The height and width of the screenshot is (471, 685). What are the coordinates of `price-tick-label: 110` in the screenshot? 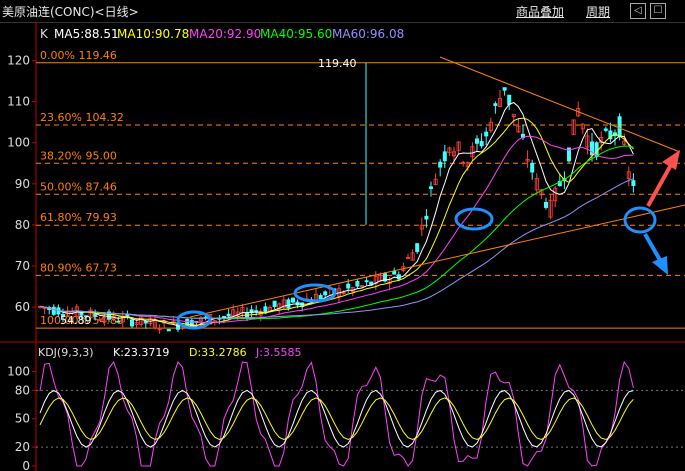 It's located at (18, 102).